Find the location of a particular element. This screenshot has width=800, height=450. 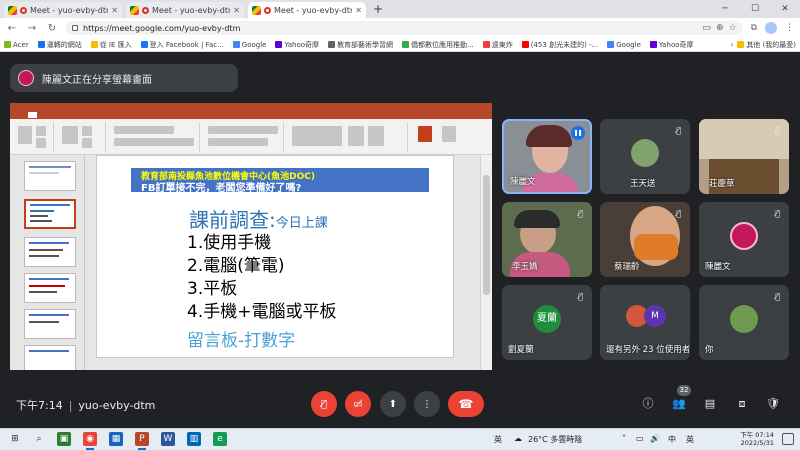

slide-heading-sub: 今日上課 is located at coordinates (301, 223).